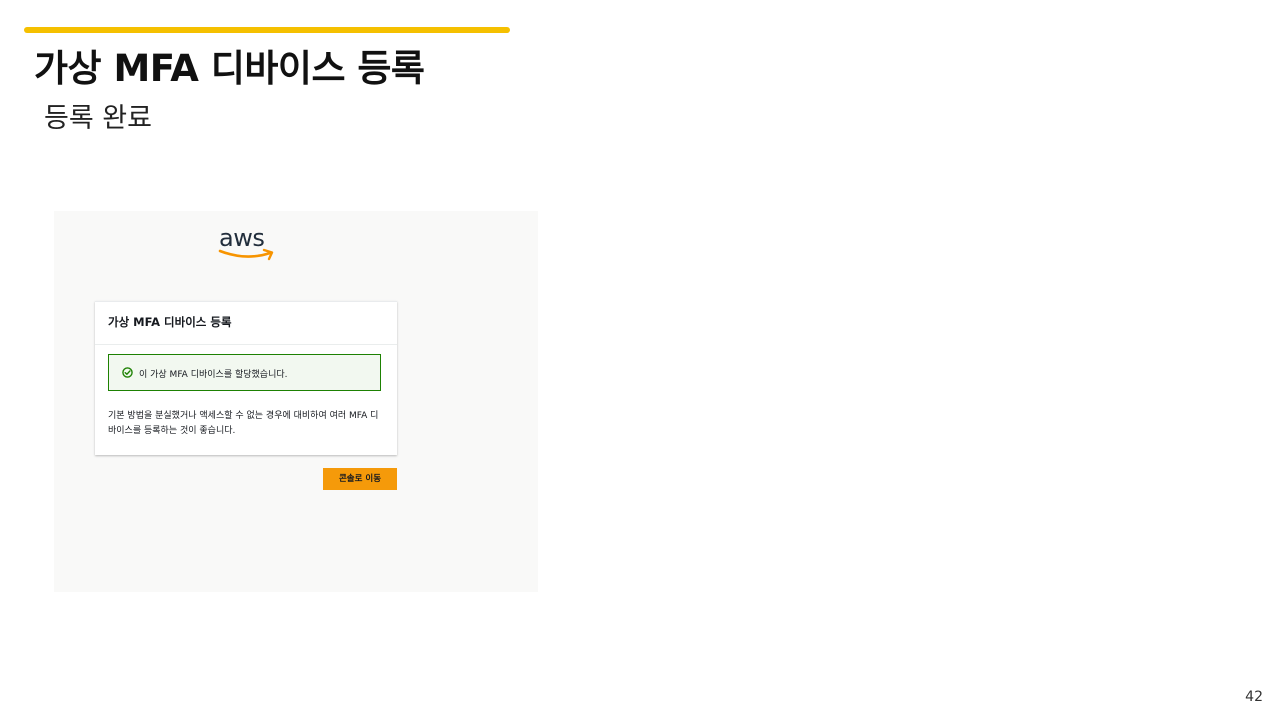 The height and width of the screenshot is (720, 1280). What do you see at coordinates (127, 372) in the screenshot?
I see `check-circle-icon` at bounding box center [127, 372].